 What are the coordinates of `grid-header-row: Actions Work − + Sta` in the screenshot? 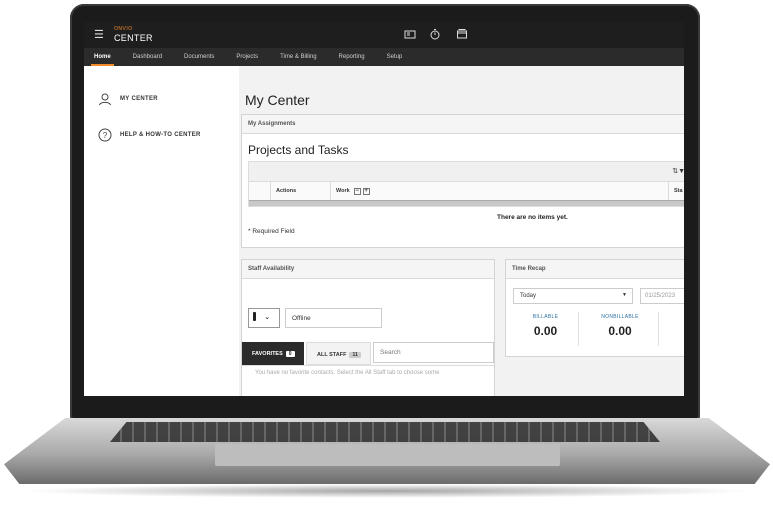 It's located at (466, 191).